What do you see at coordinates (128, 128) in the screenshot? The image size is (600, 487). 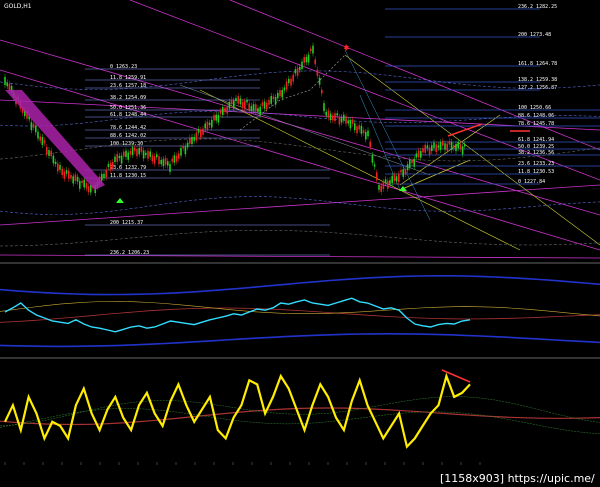 I see `fib-level-label: 78.6 1244.42` at bounding box center [128, 128].